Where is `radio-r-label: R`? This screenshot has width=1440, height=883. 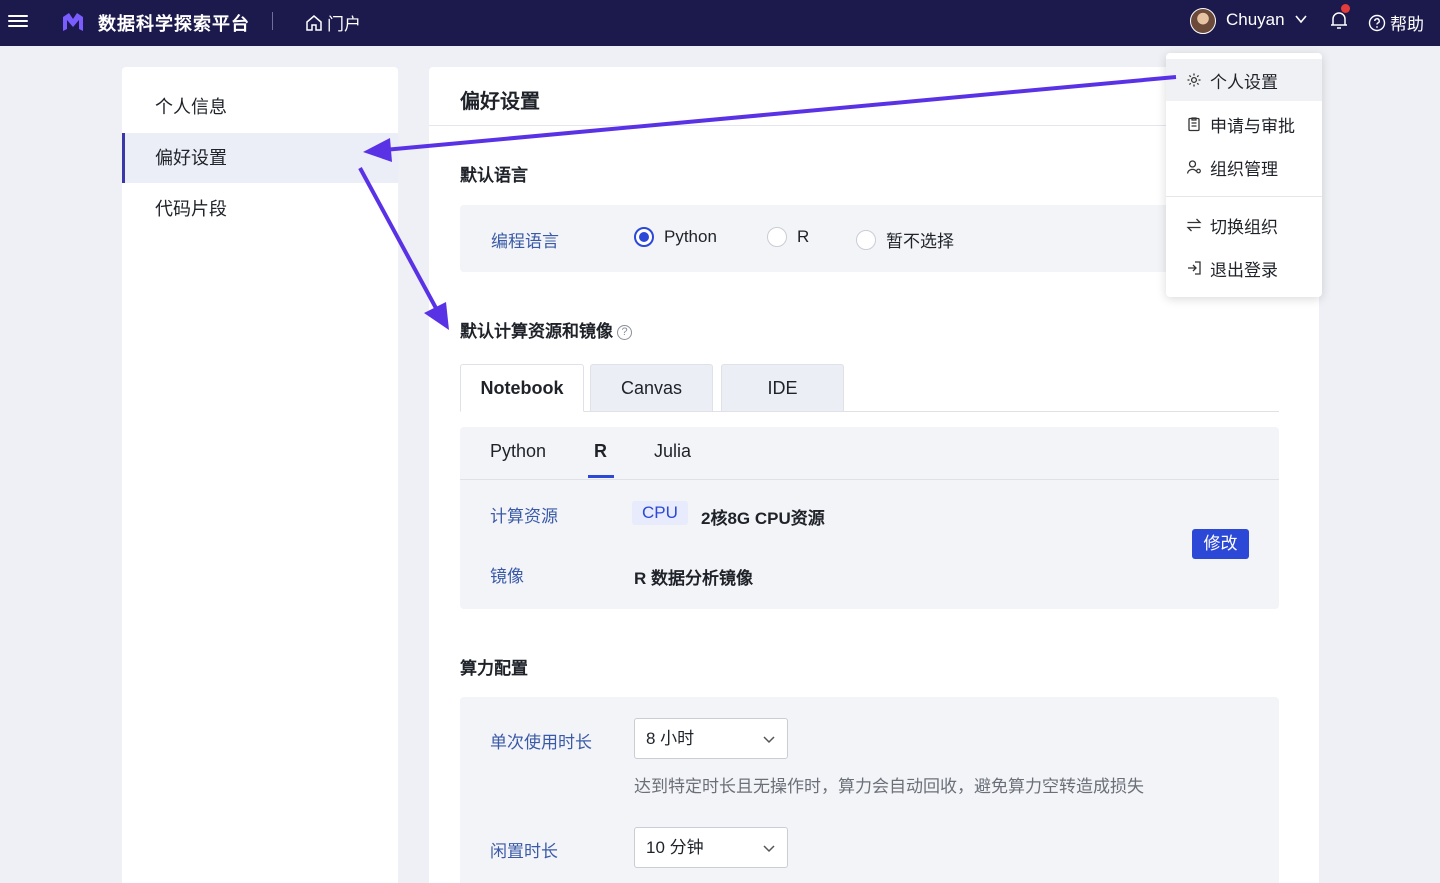
radio-r-label: R is located at coordinates (803, 236).